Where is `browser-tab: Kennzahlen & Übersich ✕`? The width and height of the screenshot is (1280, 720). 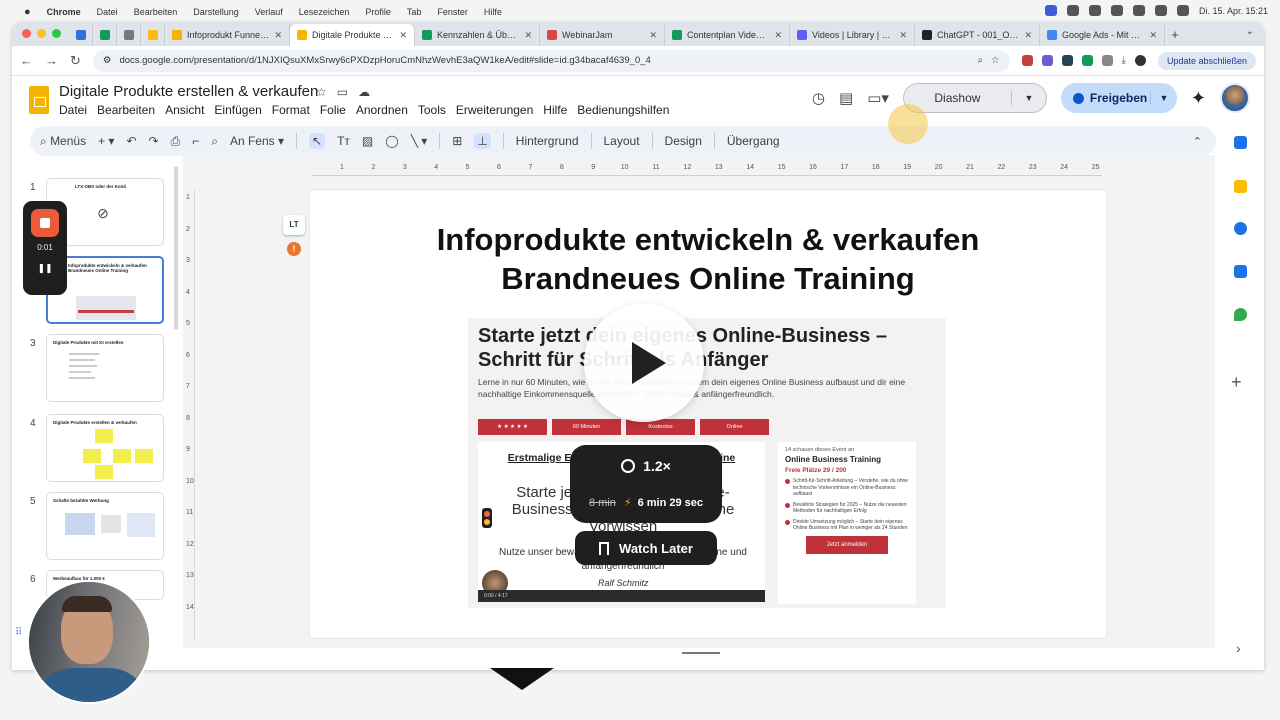
browser-tab: Kennzahlen & Übersich ✕ is located at coordinates (477, 35).